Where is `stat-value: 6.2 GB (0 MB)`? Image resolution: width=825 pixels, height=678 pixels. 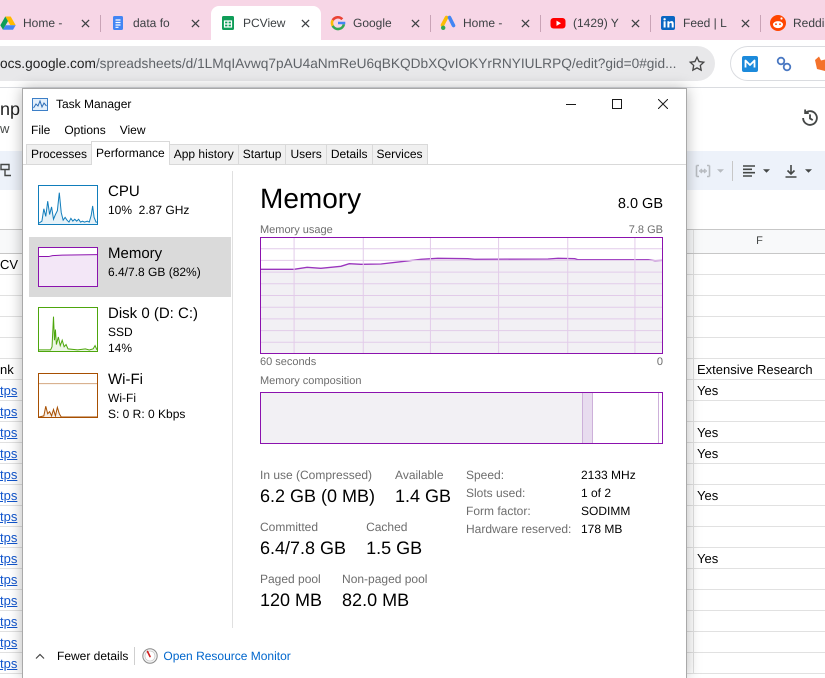
stat-value: 6.2 GB (0 MB) is located at coordinates (318, 496).